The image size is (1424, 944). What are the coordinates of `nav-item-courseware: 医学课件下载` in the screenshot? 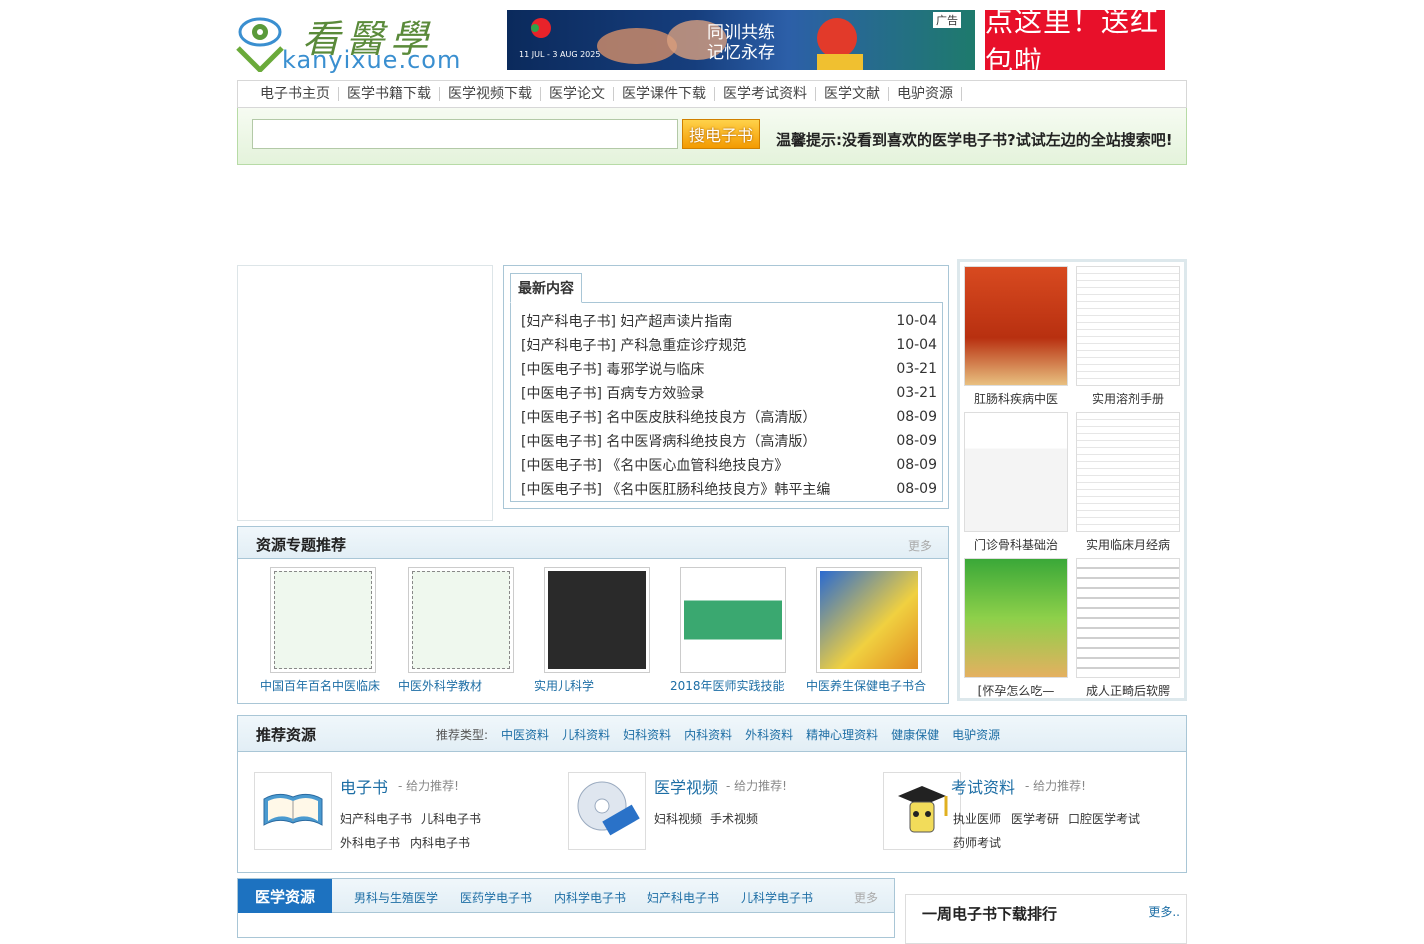 It's located at (664, 94).